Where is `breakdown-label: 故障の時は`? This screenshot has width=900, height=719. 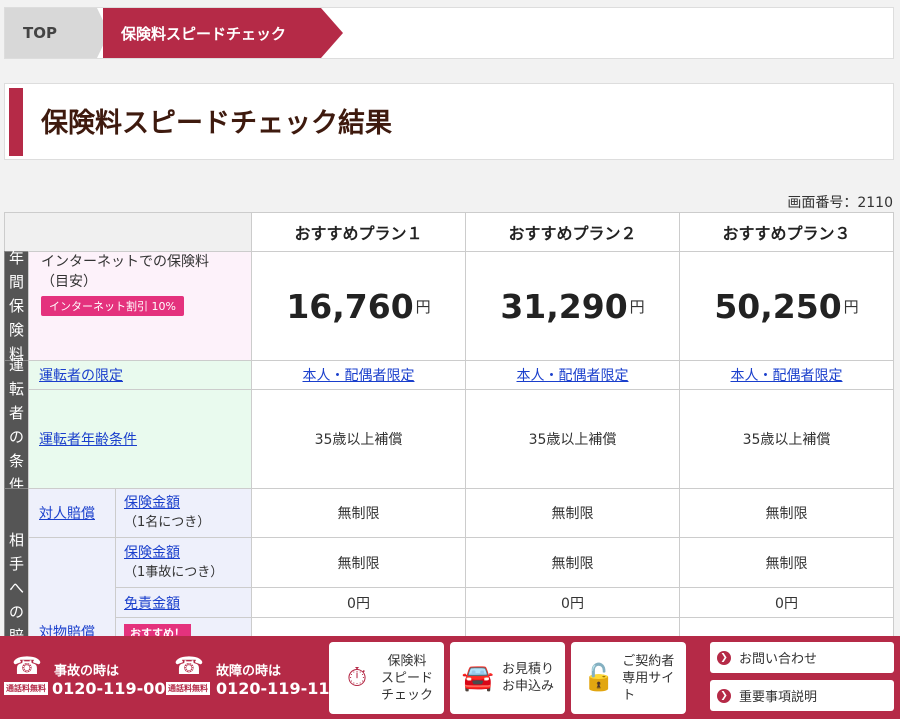
breakdown-label: 故障の時は is located at coordinates (249, 671).